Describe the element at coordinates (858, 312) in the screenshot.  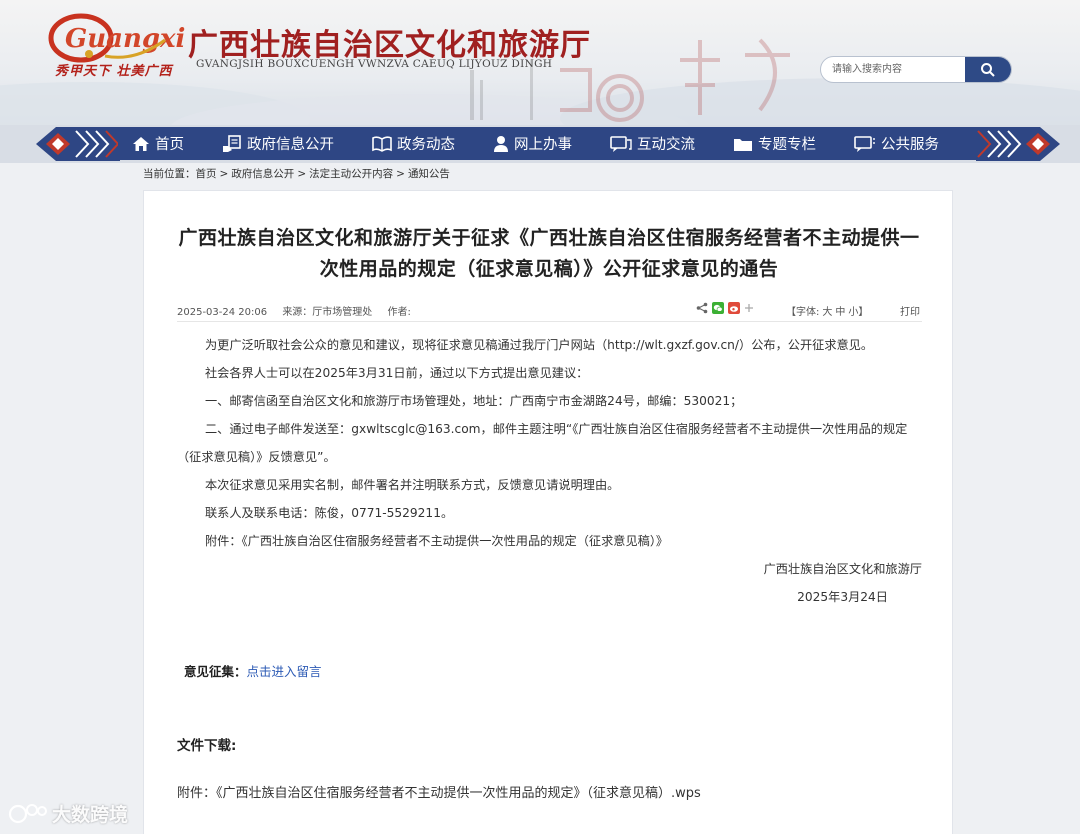
I see `font-size-small: 小】` at that location.